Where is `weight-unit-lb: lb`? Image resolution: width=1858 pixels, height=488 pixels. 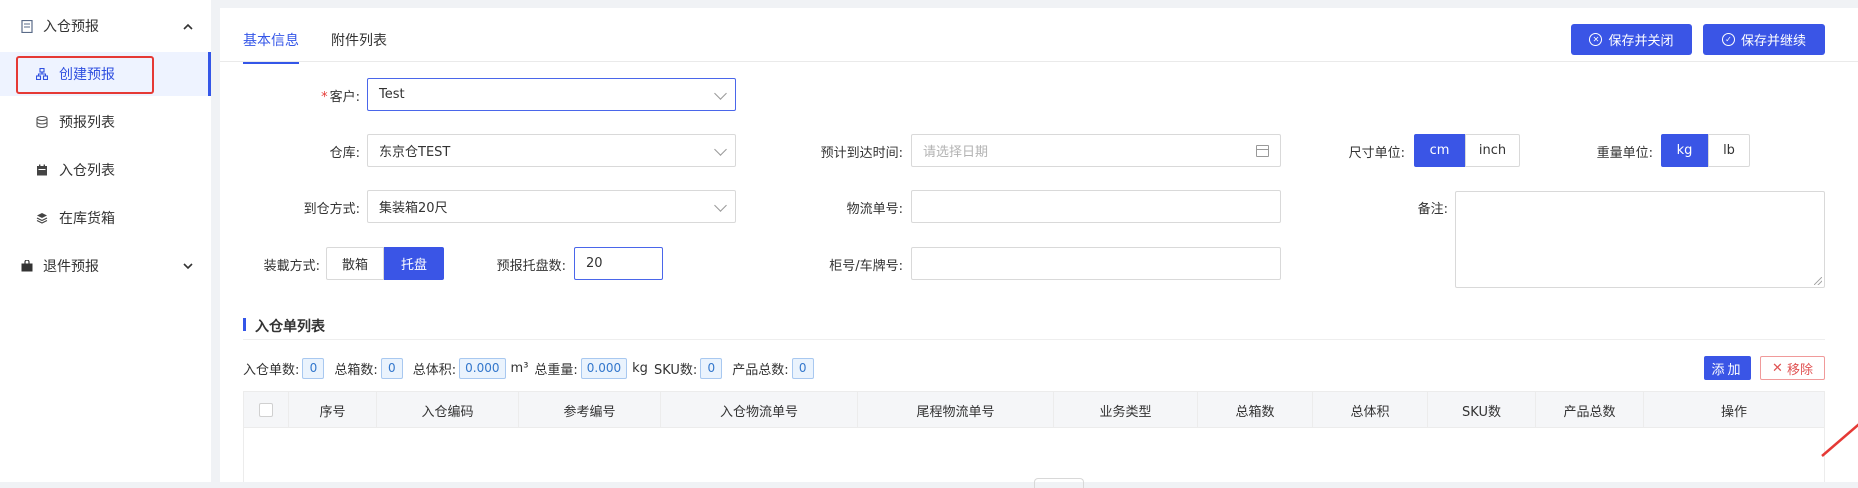
weight-unit-lb: lb is located at coordinates (1729, 150).